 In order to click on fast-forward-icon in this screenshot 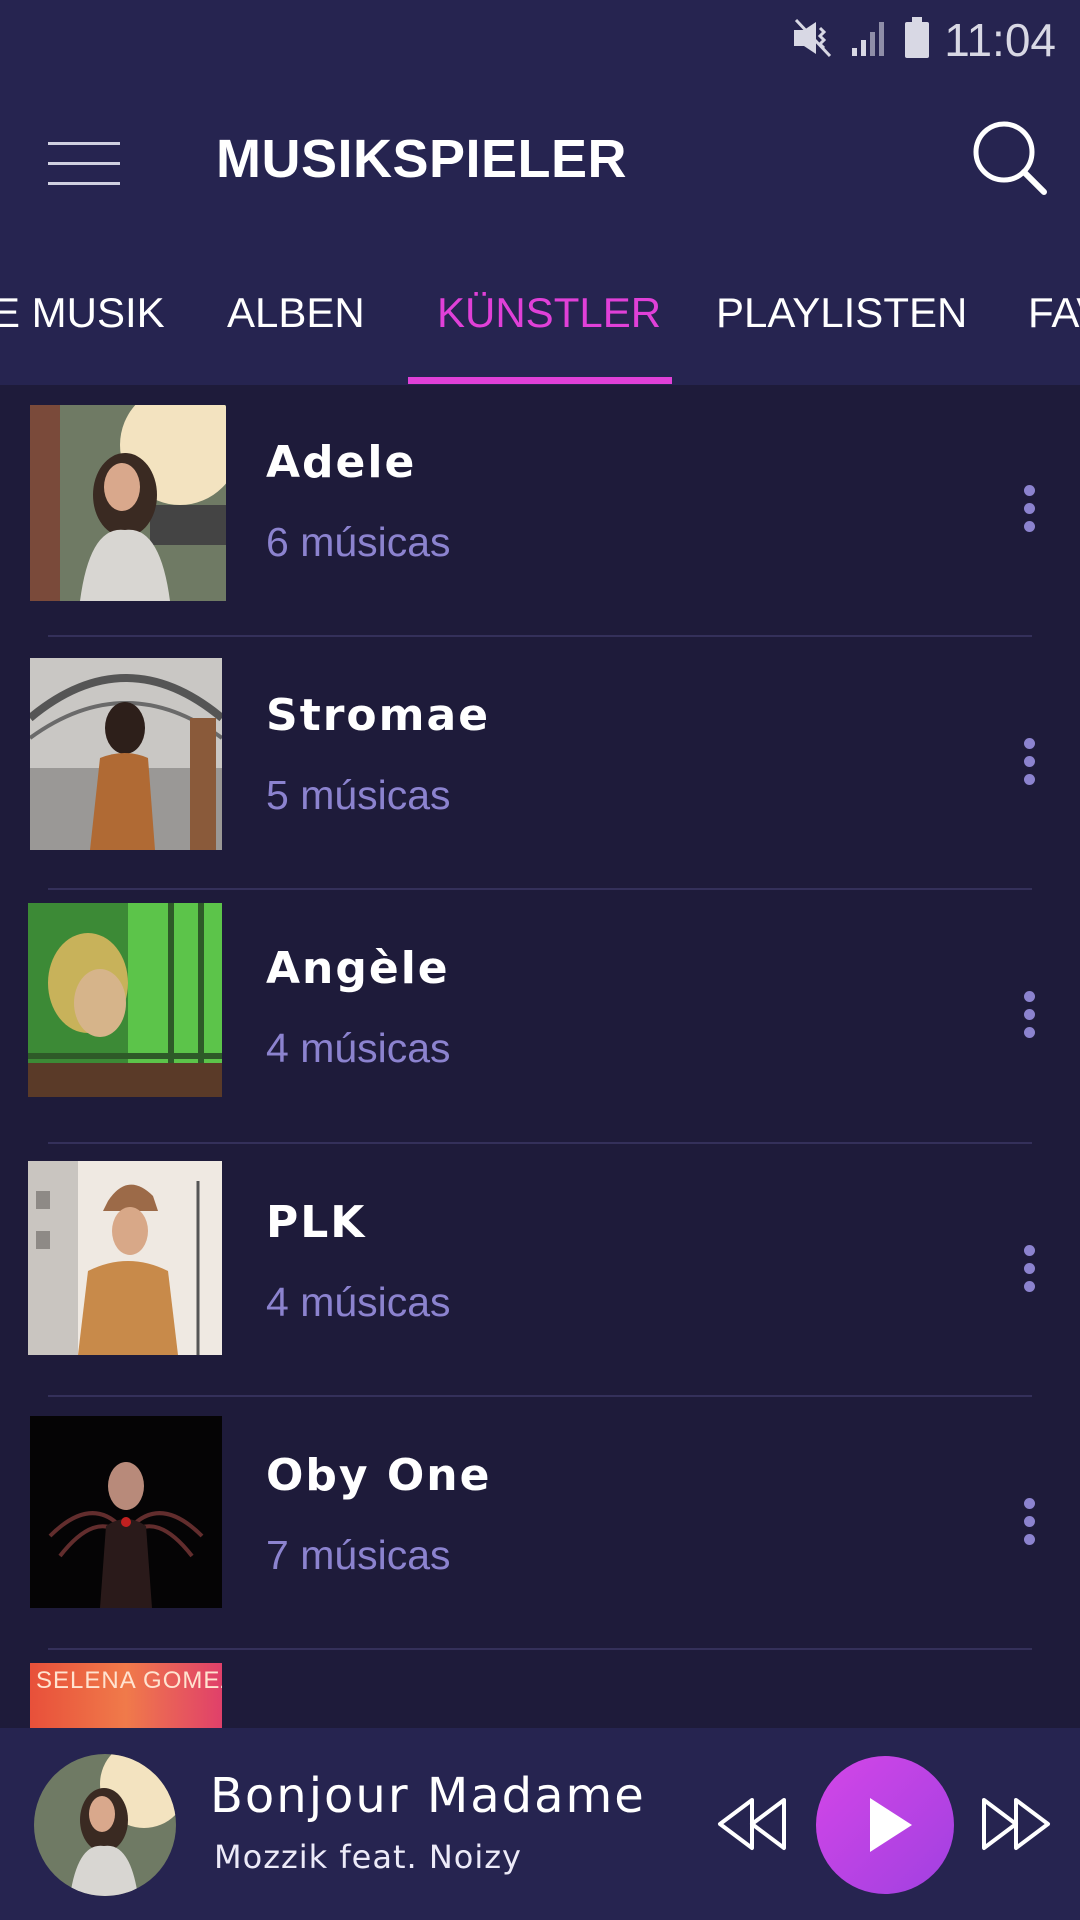, I will do `click(1016, 1826)`.